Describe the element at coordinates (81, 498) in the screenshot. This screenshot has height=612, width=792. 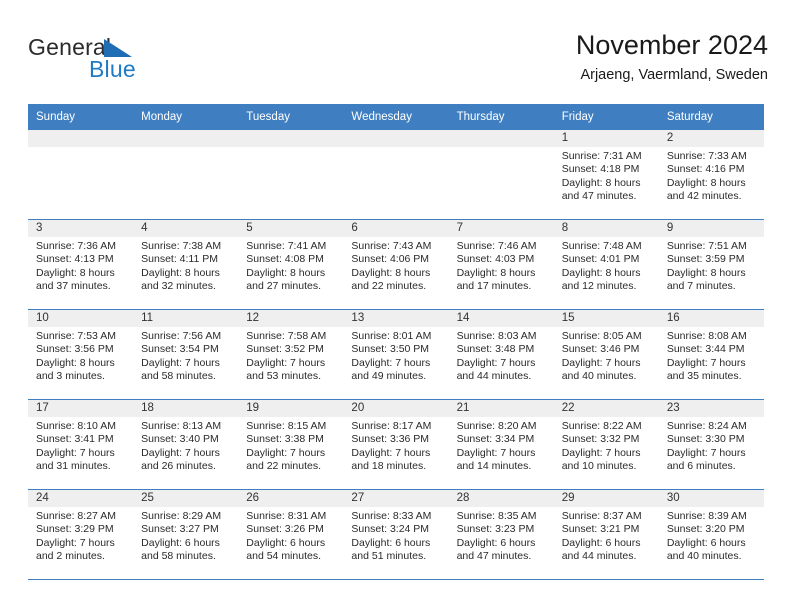
I see `day-number: 24` at that location.